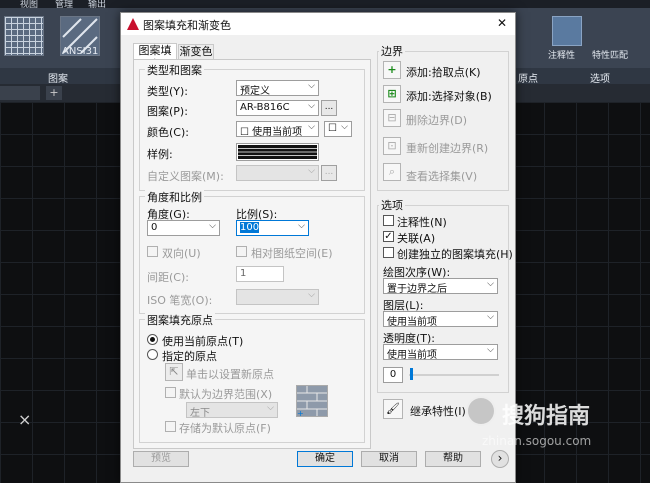 The height and width of the screenshot is (483, 650). Describe the element at coordinates (292, 253) in the screenshot. I see `relative-paper-label: 相对图纸空间(E)` at that location.